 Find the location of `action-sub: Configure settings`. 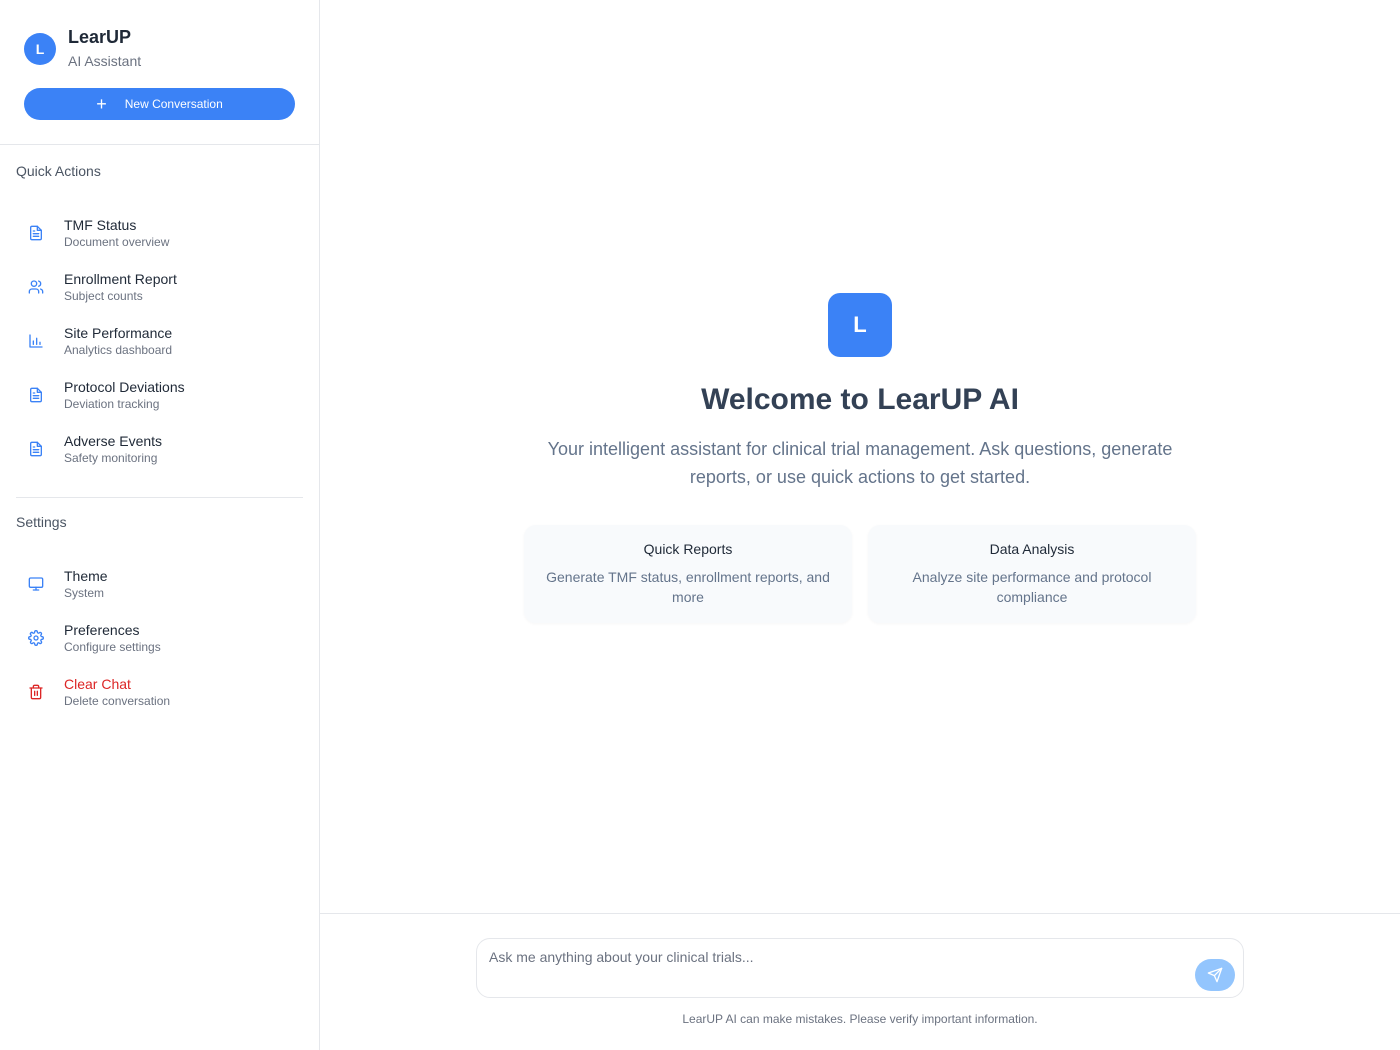

action-sub: Configure settings is located at coordinates (112, 647).